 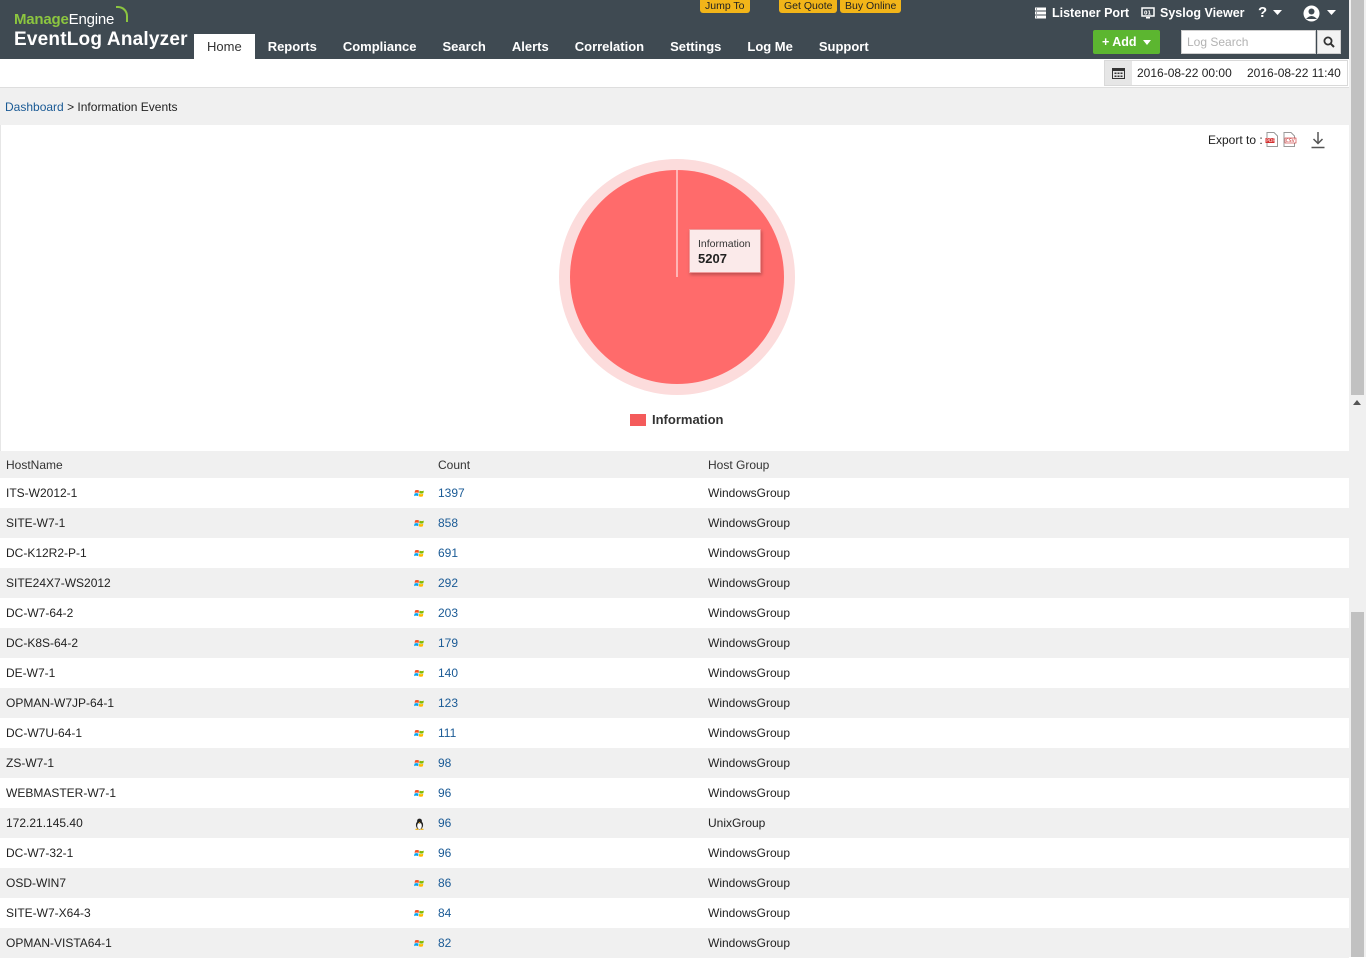 I want to click on csv-export-icon: CSV, so click(x=1289, y=139).